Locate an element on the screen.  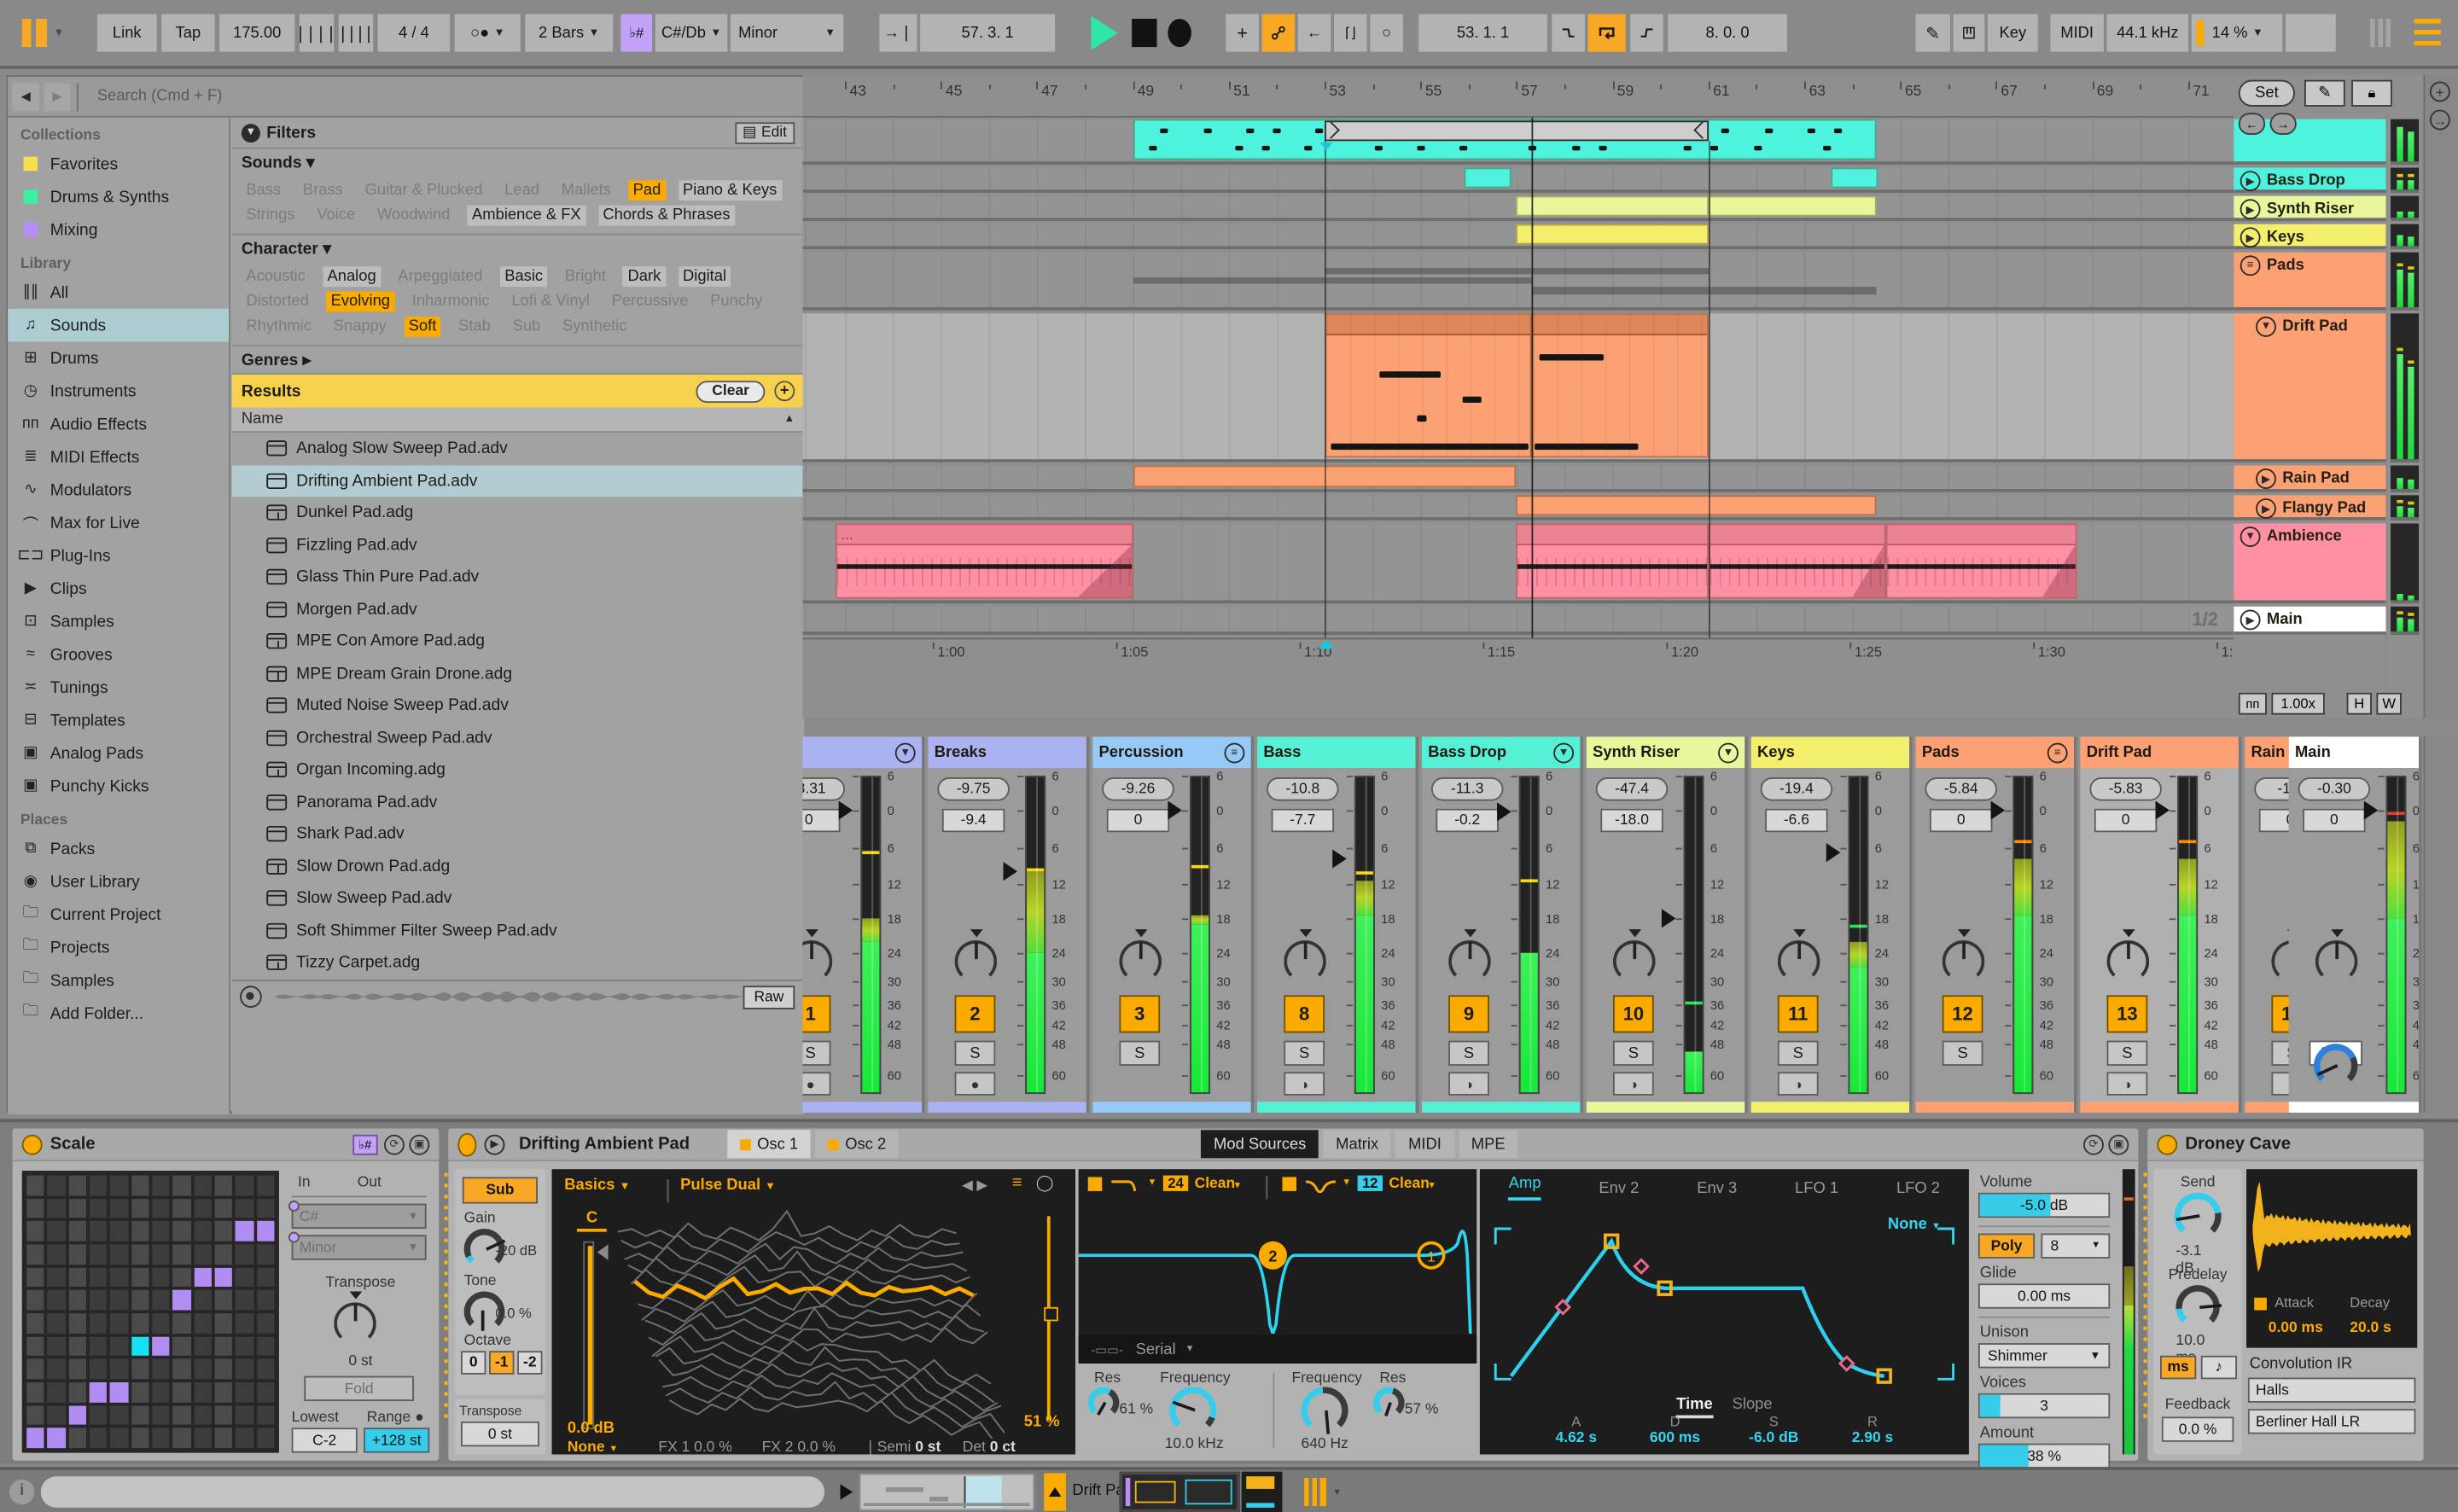
unison-mode-dropdown: Shimmer ▼ is located at coordinates (2044, 1356).